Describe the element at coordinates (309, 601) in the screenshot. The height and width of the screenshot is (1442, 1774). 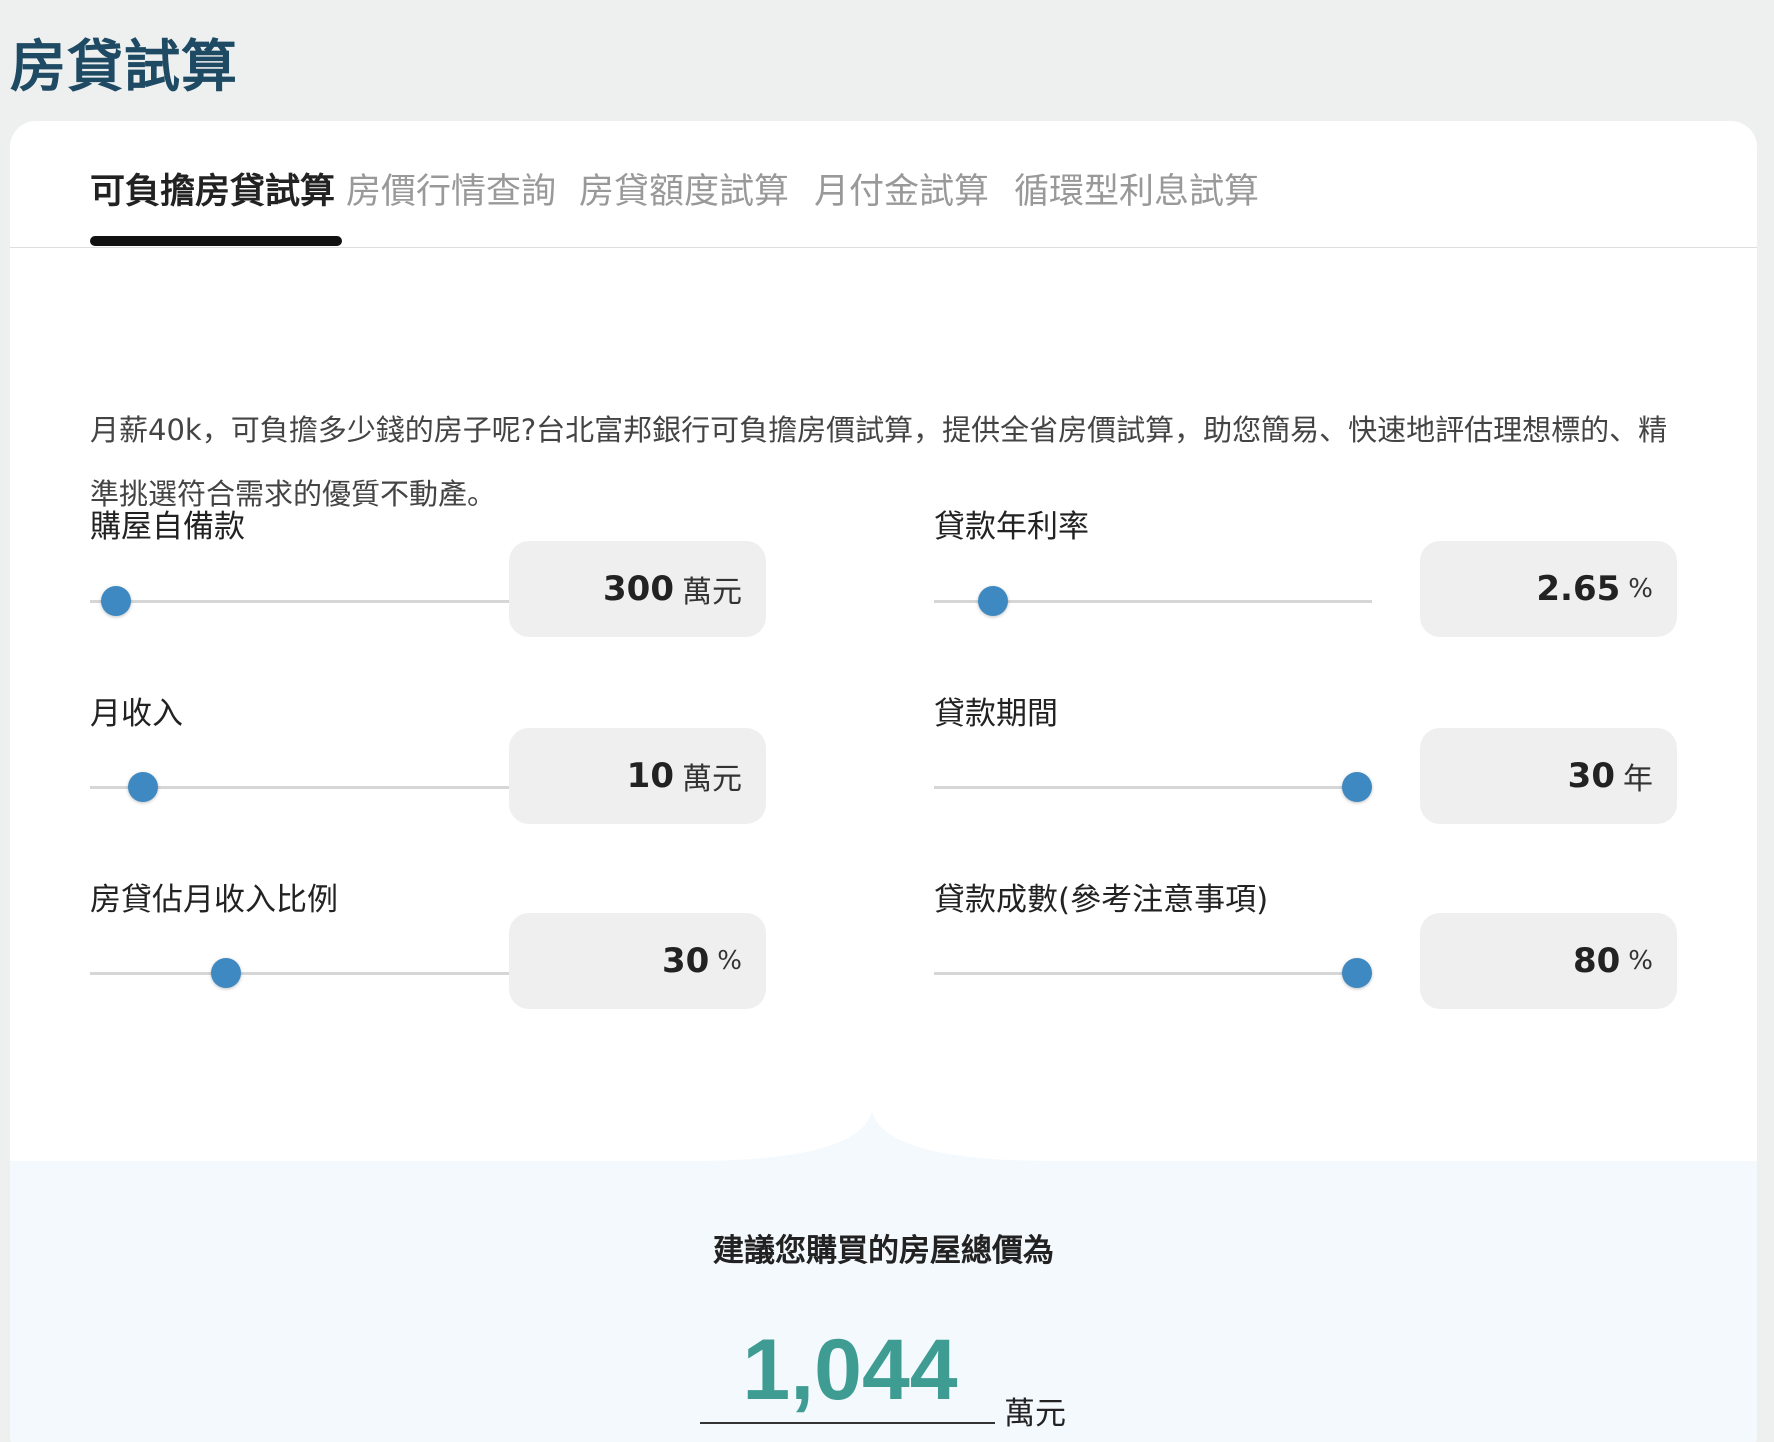
I see `down-payment-slider` at that location.